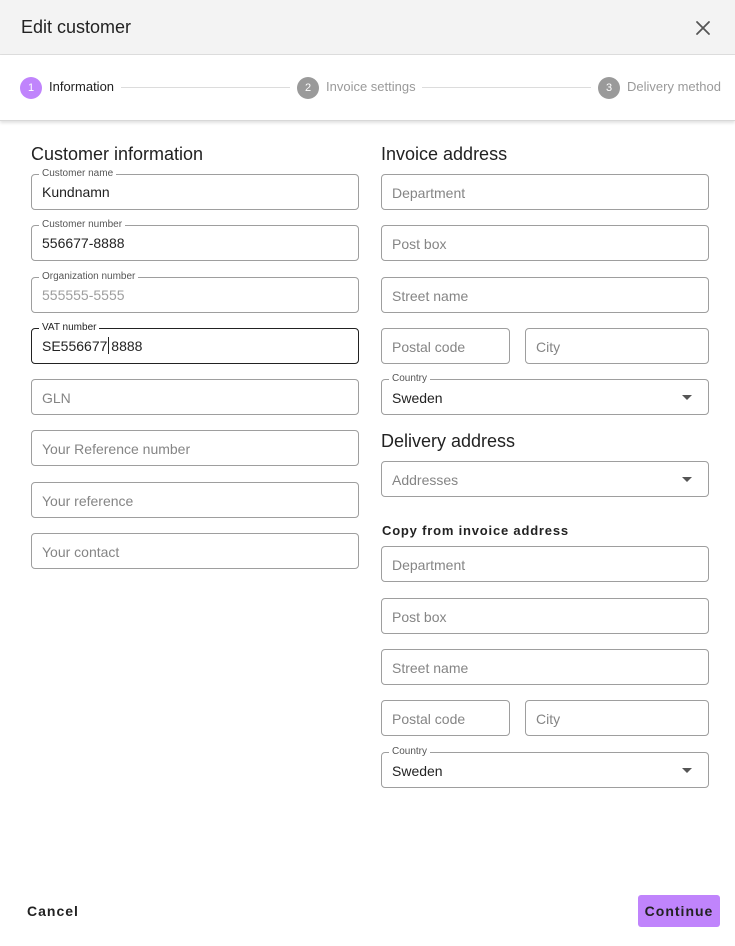  Describe the element at coordinates (545, 564) in the screenshot. I see `delivery-department-field: Department` at that location.